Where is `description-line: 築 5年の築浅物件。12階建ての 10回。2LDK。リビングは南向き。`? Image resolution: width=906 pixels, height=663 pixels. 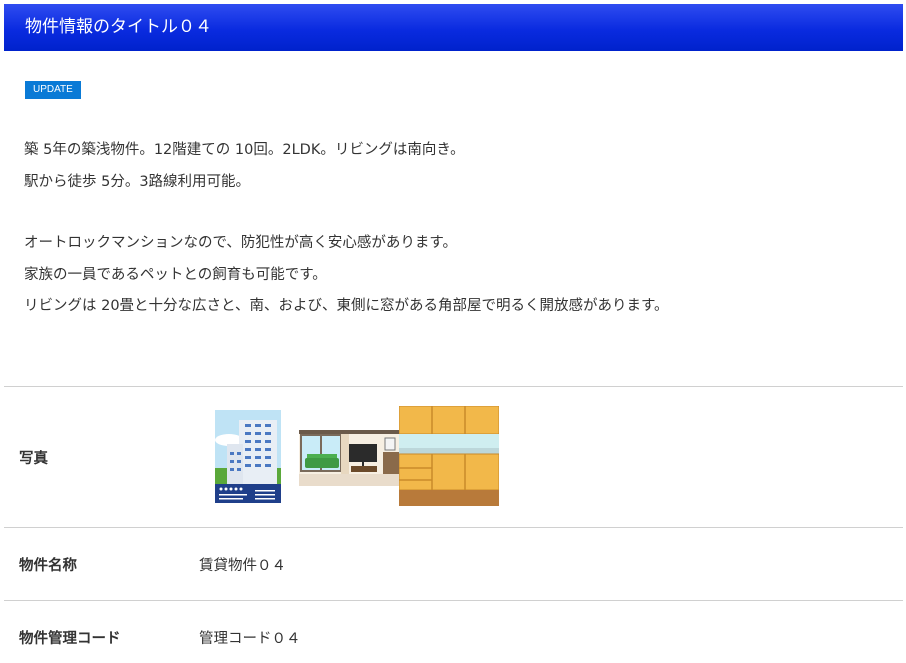
description-line: 築 5年の築浅物件。12階建ての 10回。2LDK。リビングは南向き。 is located at coordinates (244, 150).